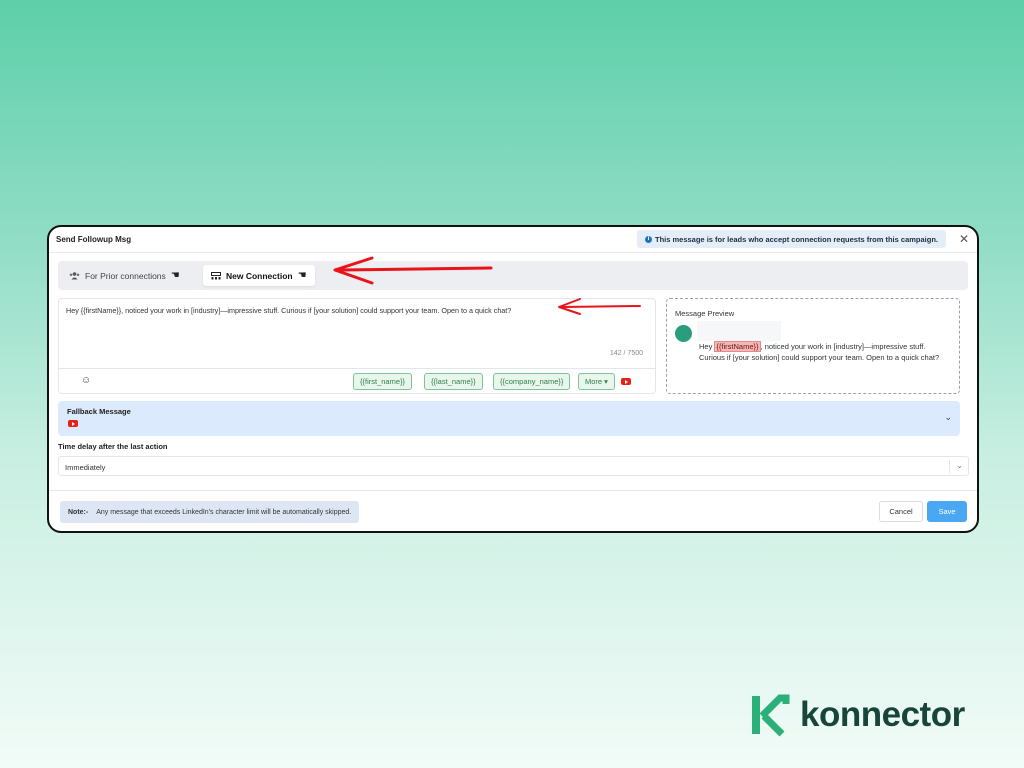 Image resolution: width=1024 pixels, height=768 pixels. Describe the element at coordinates (509, 418) in the screenshot. I see `fallback-message-accordion: Fallback Message ⌄` at that location.